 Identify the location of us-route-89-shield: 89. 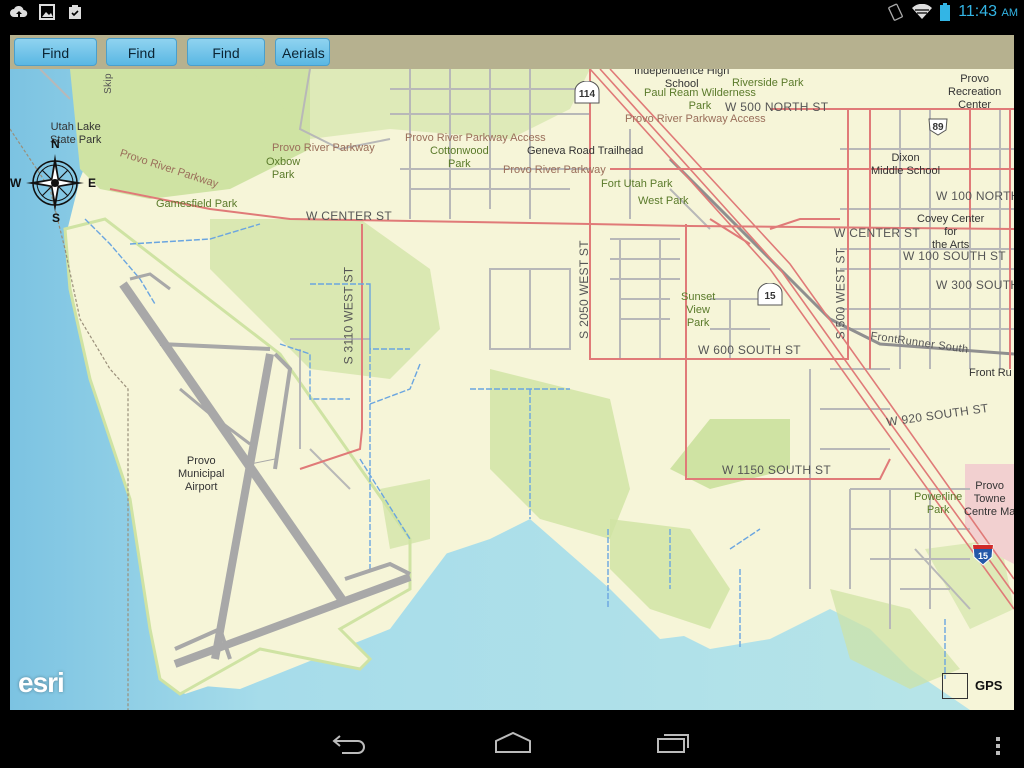
(938, 127).